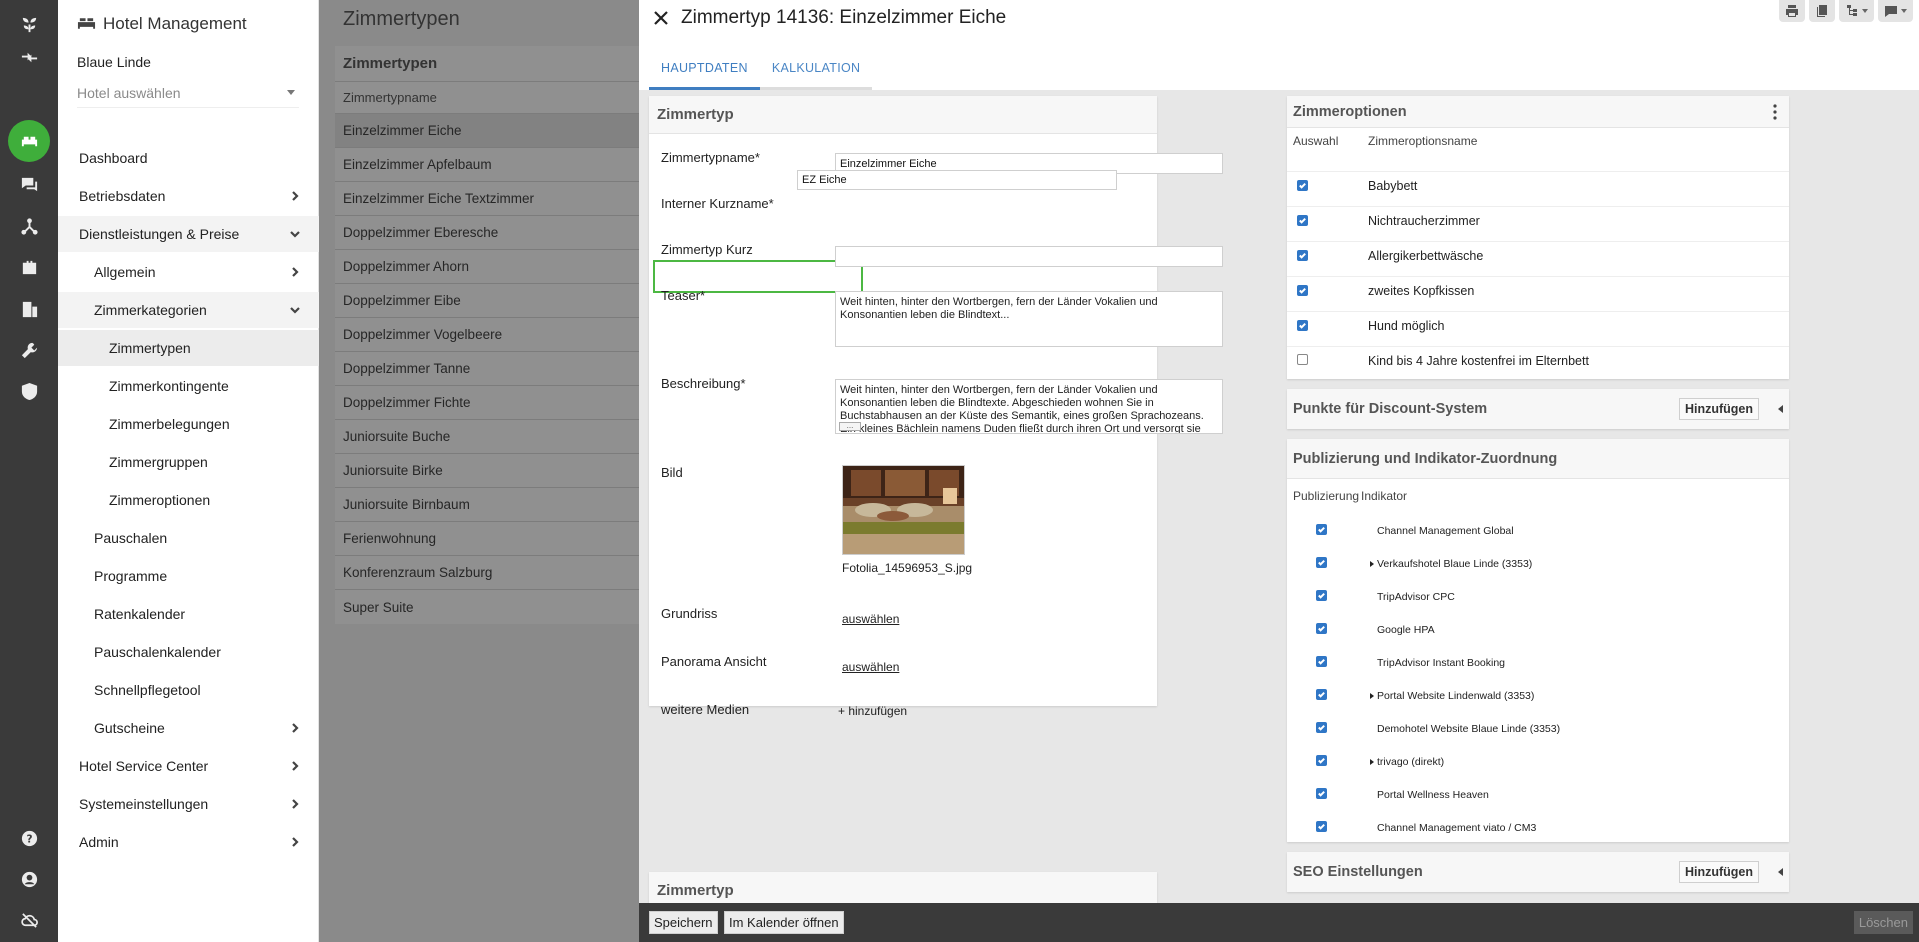 The image size is (1919, 942). Describe the element at coordinates (188, 196) in the screenshot. I see `nav-betriebsdaten: Betriebsdaten` at that location.